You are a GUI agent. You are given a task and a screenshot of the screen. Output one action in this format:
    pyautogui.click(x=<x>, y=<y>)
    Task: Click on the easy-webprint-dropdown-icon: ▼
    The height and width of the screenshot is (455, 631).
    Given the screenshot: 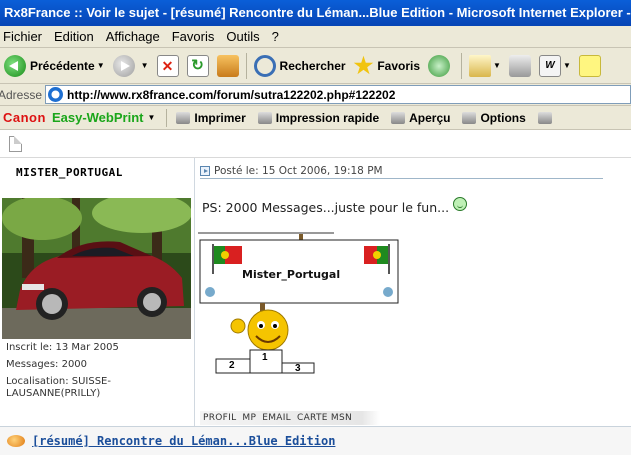 What is the action you would take?
    pyautogui.click(x=151, y=117)
    